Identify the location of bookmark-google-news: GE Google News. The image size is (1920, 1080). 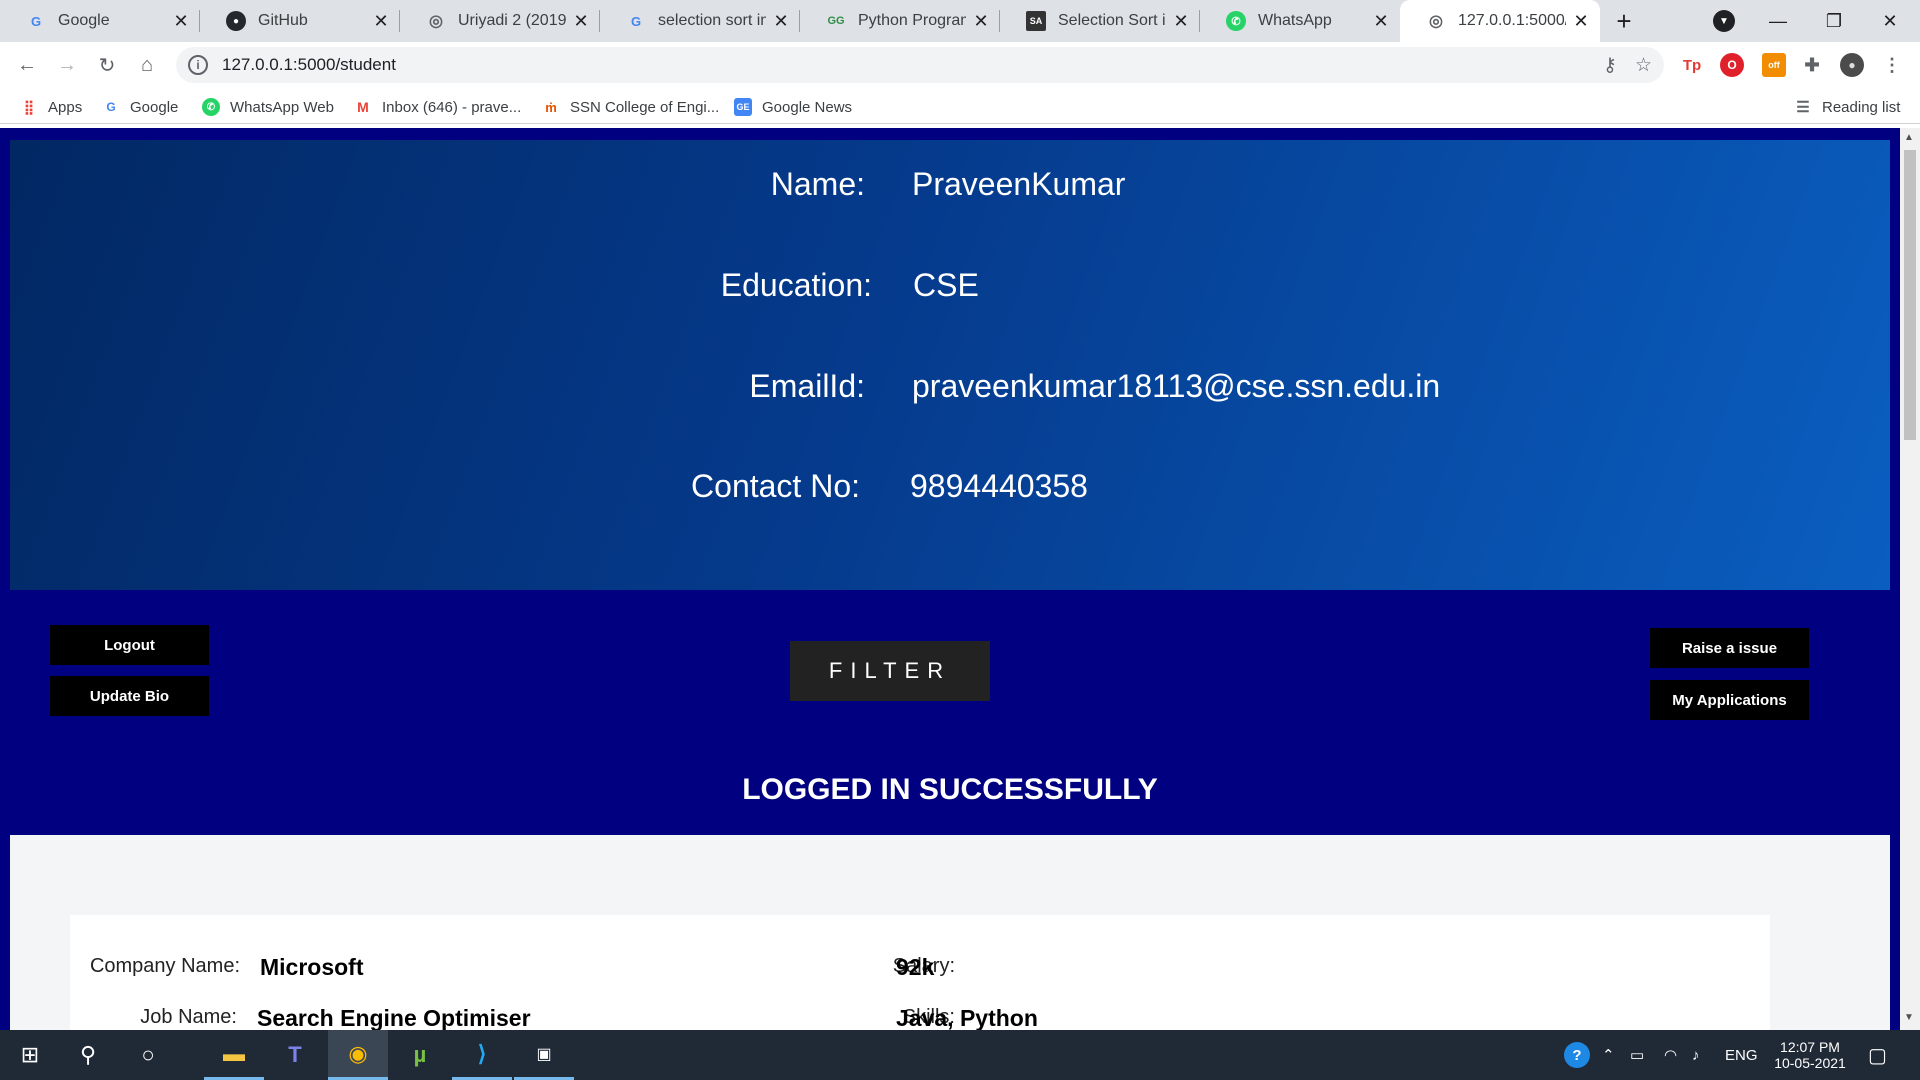
(793, 107).